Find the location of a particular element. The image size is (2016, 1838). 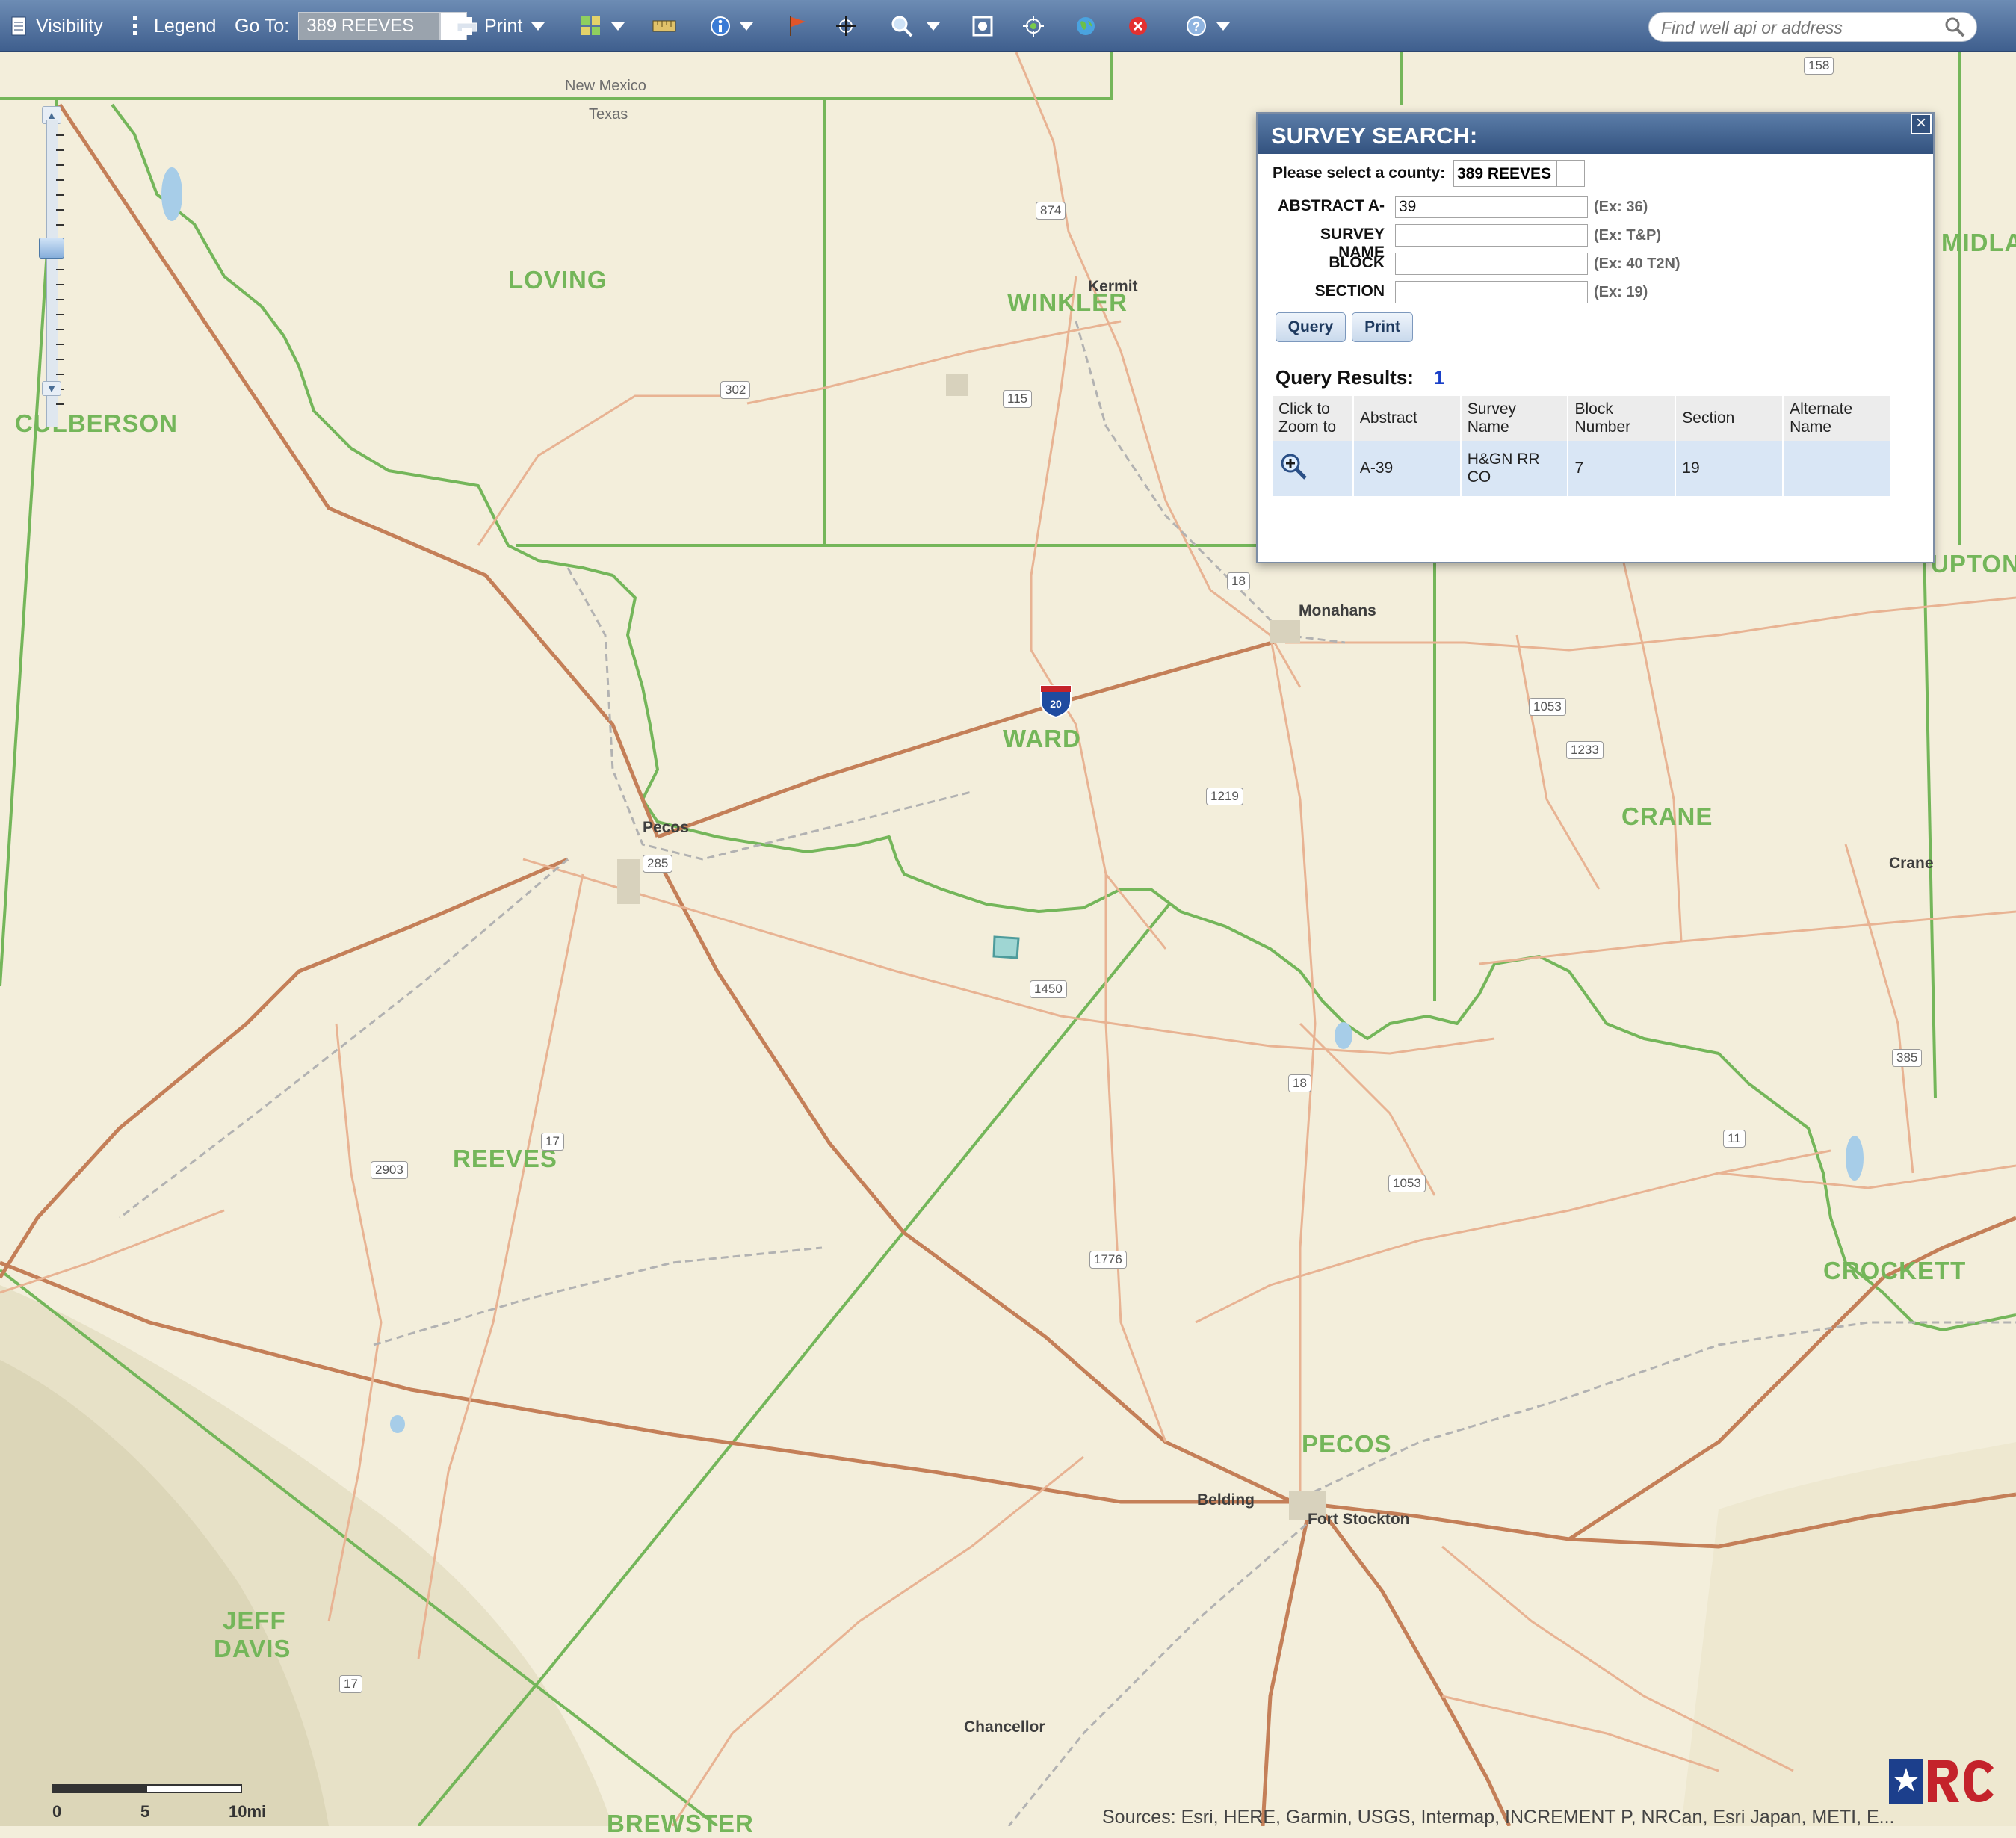

basemap-button is located at coordinates (602, 26).